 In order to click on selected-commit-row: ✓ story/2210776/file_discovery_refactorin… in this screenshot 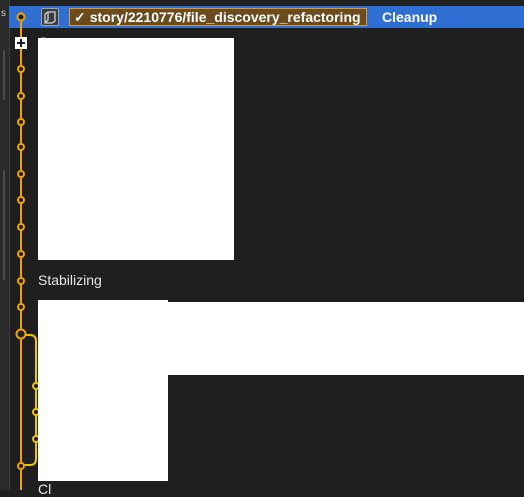, I will do `click(266, 17)`.